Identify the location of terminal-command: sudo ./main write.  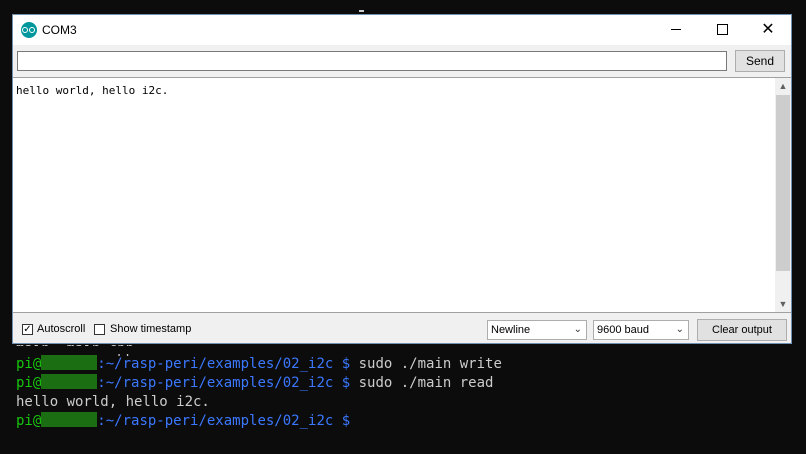
(426, 364).